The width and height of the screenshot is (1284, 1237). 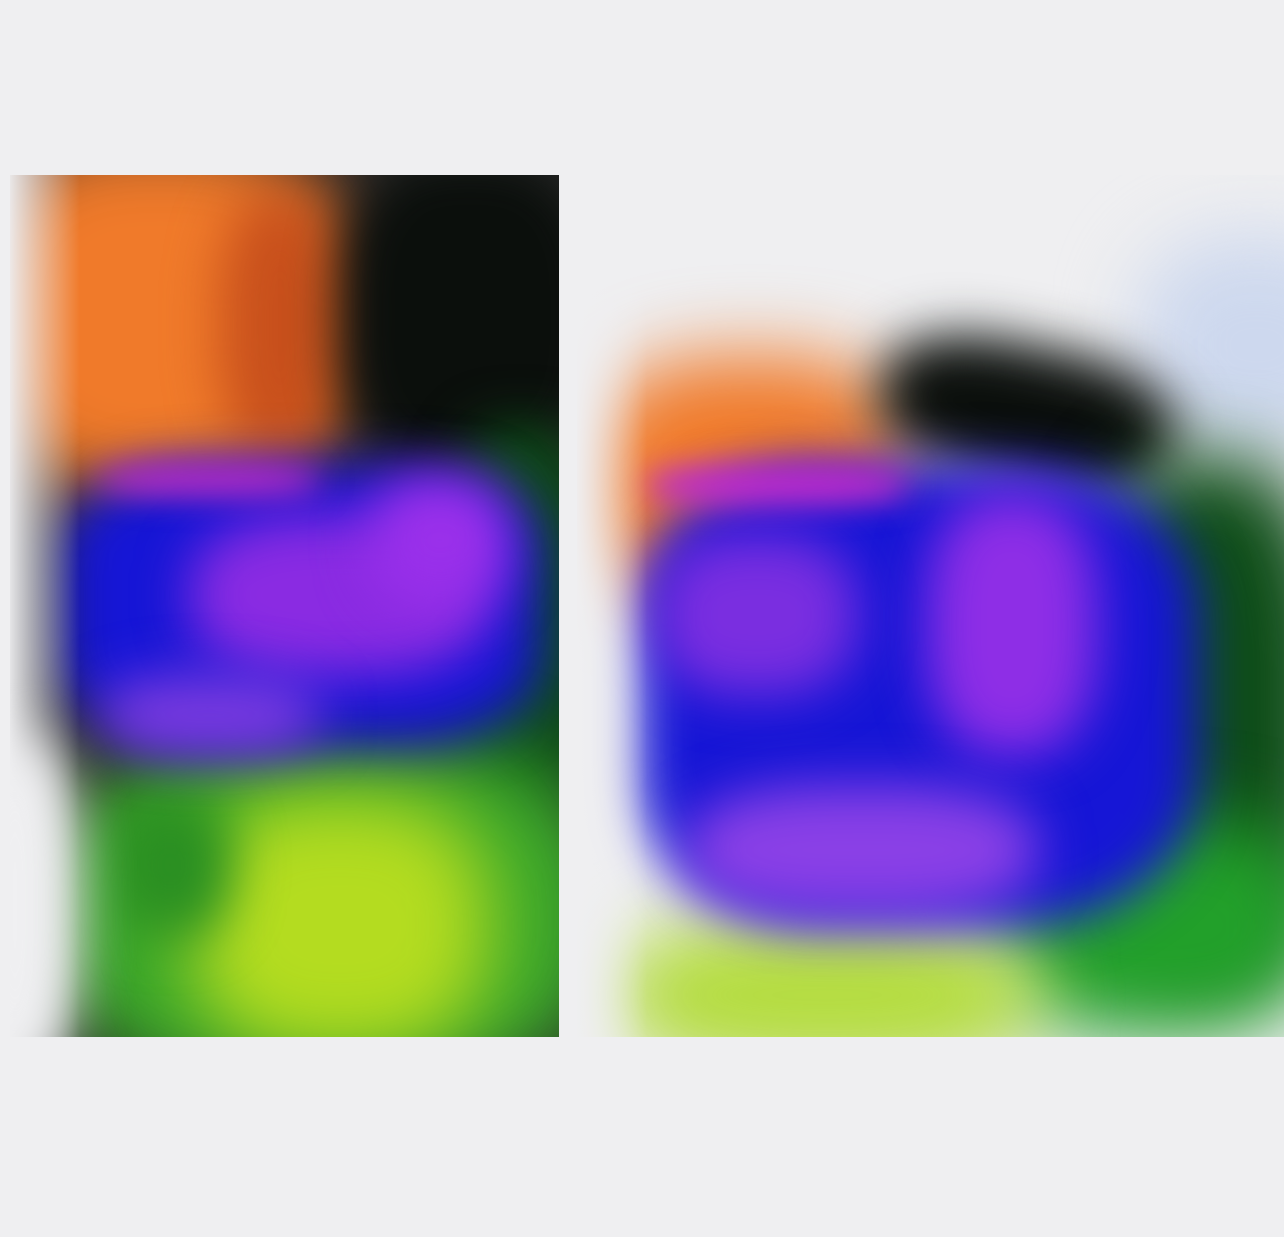 What do you see at coordinates (280, 325) in the screenshot?
I see `dark-orange-region` at bounding box center [280, 325].